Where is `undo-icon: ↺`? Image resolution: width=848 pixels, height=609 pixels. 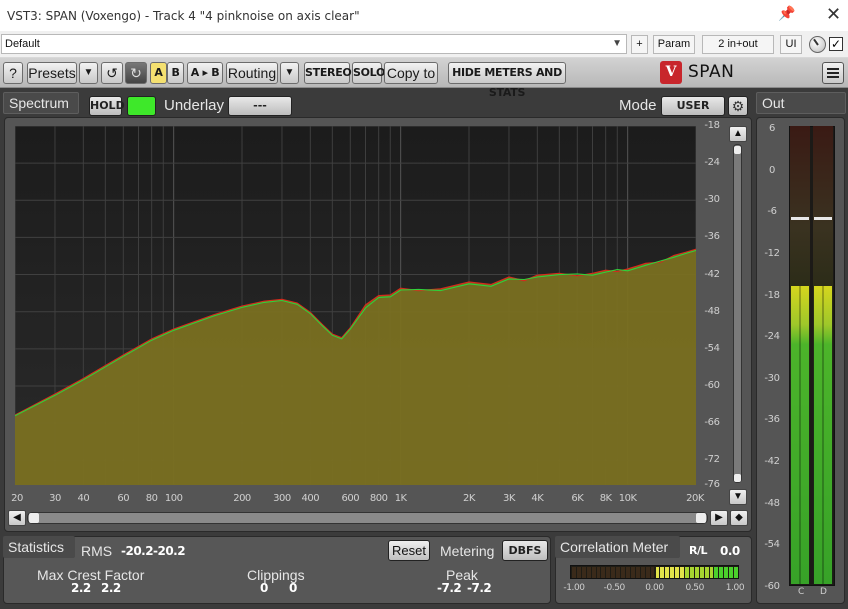
undo-icon: ↺ is located at coordinates (112, 73).